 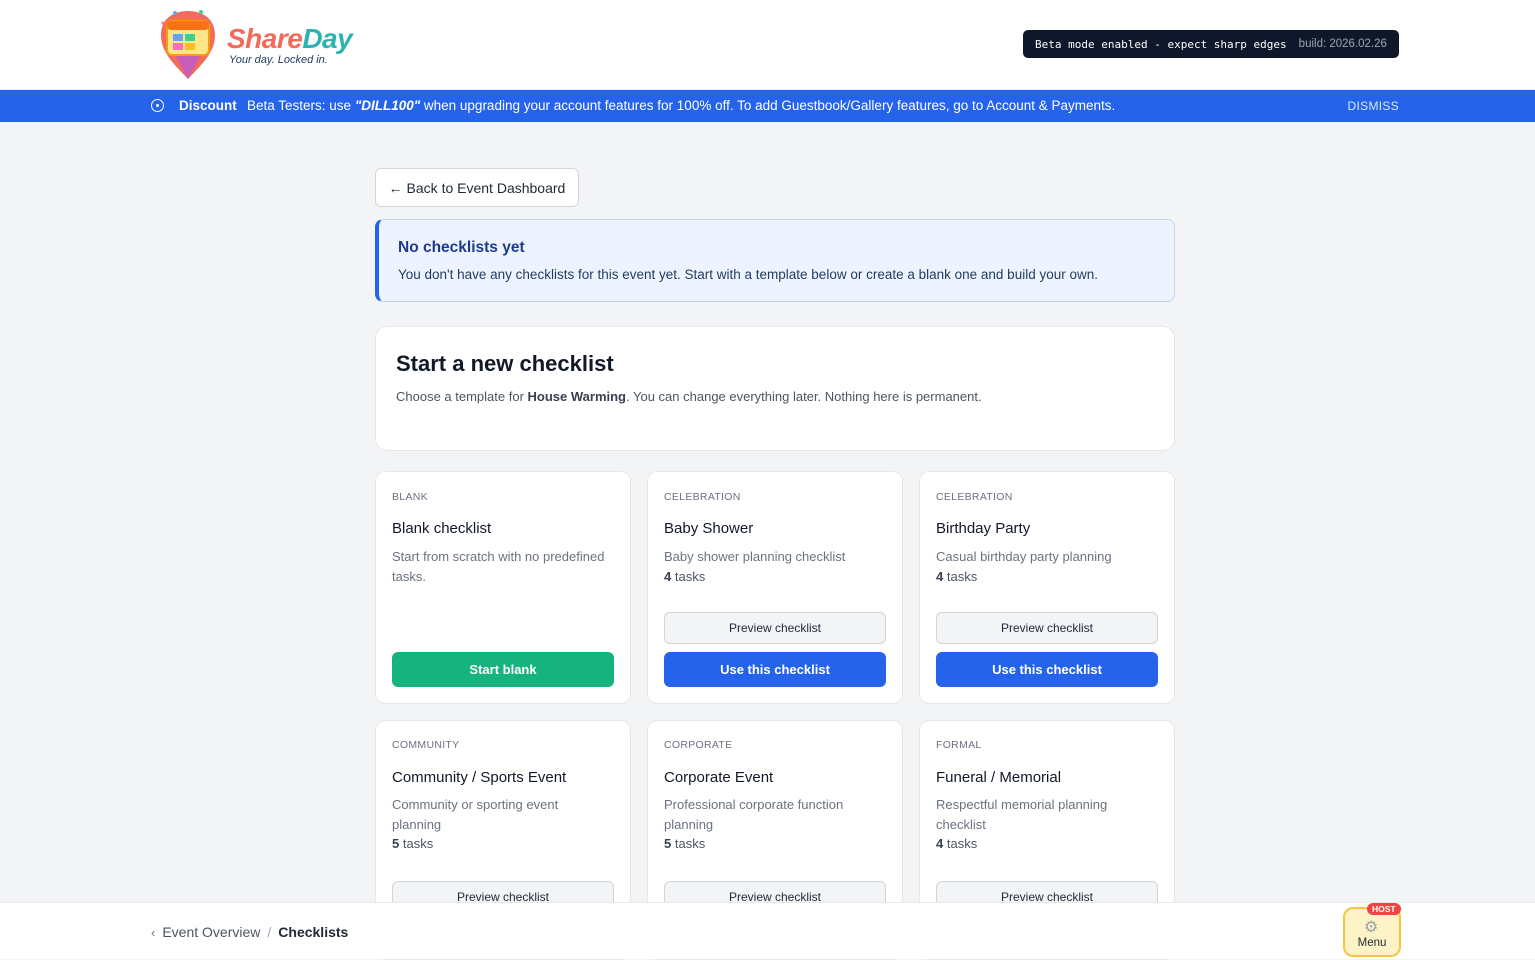 I want to click on breadcrumb-current: Checklists, so click(x=313, y=932).